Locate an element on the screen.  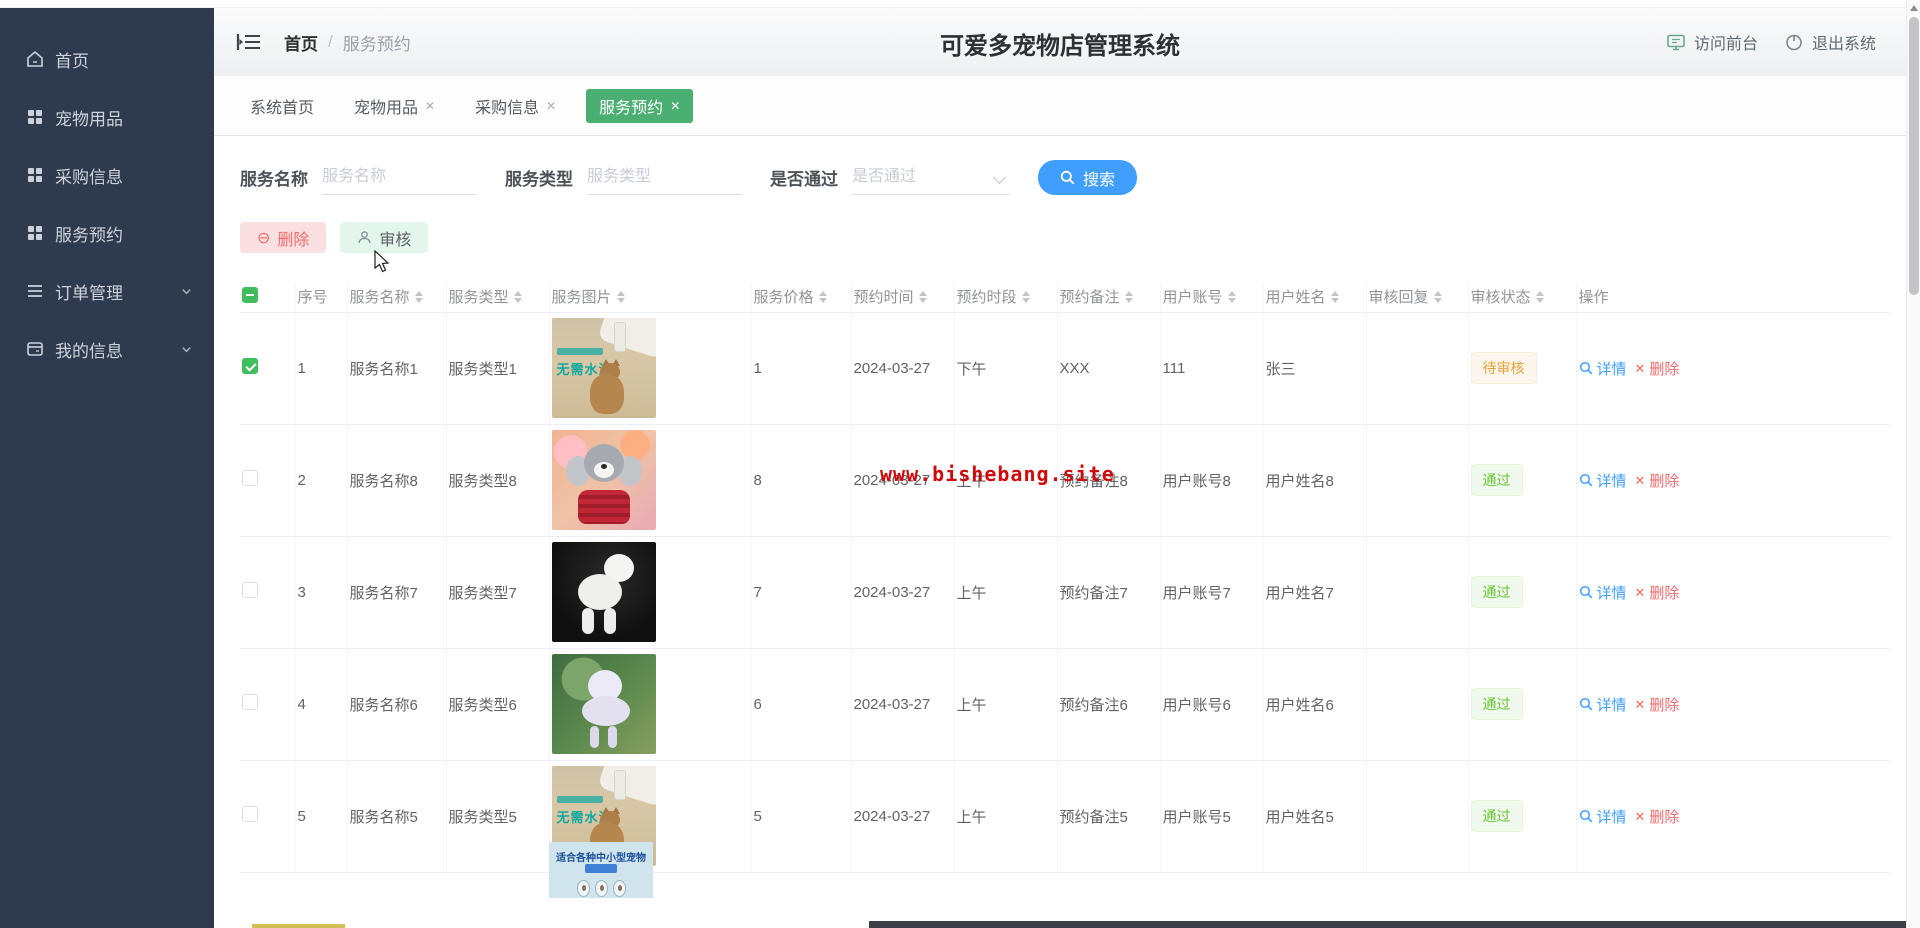
scrollbar-thumb is located at coordinates (1913, 156).